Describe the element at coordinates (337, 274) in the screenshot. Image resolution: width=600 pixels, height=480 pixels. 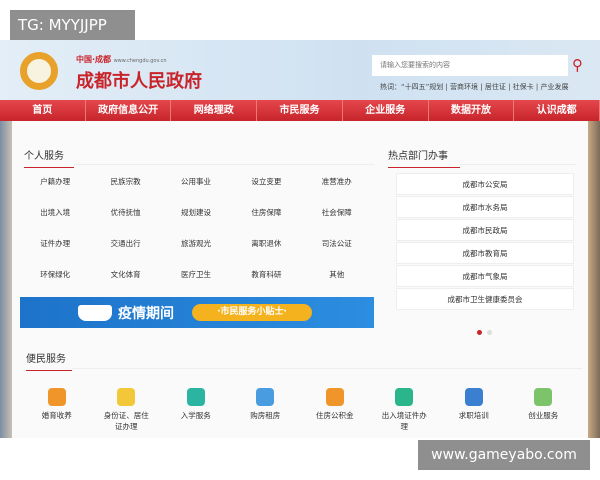
I see `service-item: 其他` at that location.